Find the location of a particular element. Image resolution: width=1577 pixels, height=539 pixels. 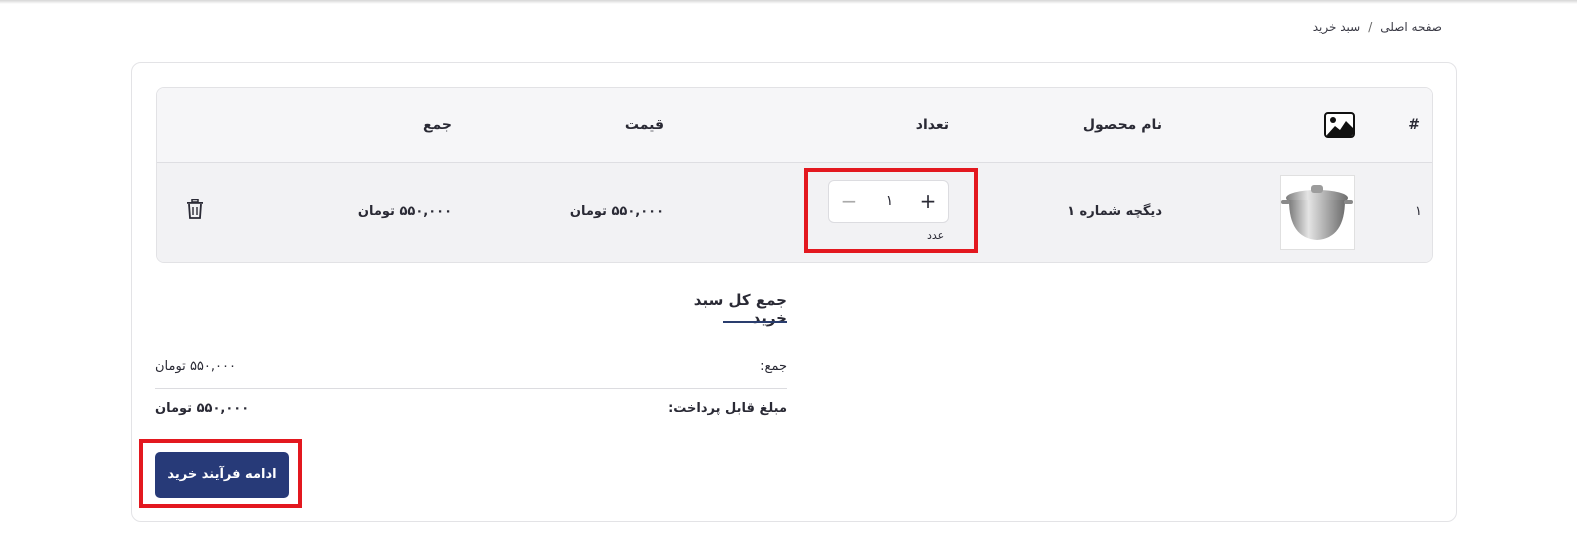

payable-value: ۵۵۰,۰۰۰ تومان is located at coordinates (202, 408).